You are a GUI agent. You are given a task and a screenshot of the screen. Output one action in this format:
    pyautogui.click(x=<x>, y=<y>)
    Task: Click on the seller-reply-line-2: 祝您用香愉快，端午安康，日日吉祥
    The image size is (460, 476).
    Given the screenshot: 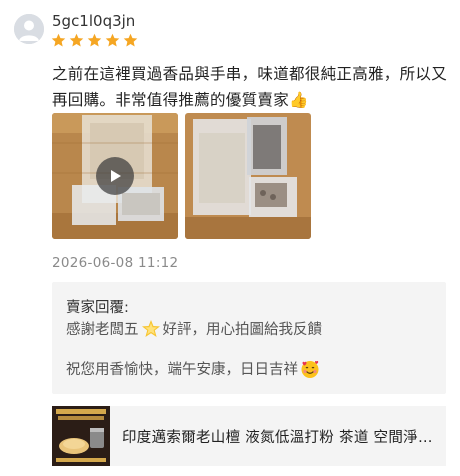 What is the action you would take?
    pyautogui.click(x=193, y=368)
    